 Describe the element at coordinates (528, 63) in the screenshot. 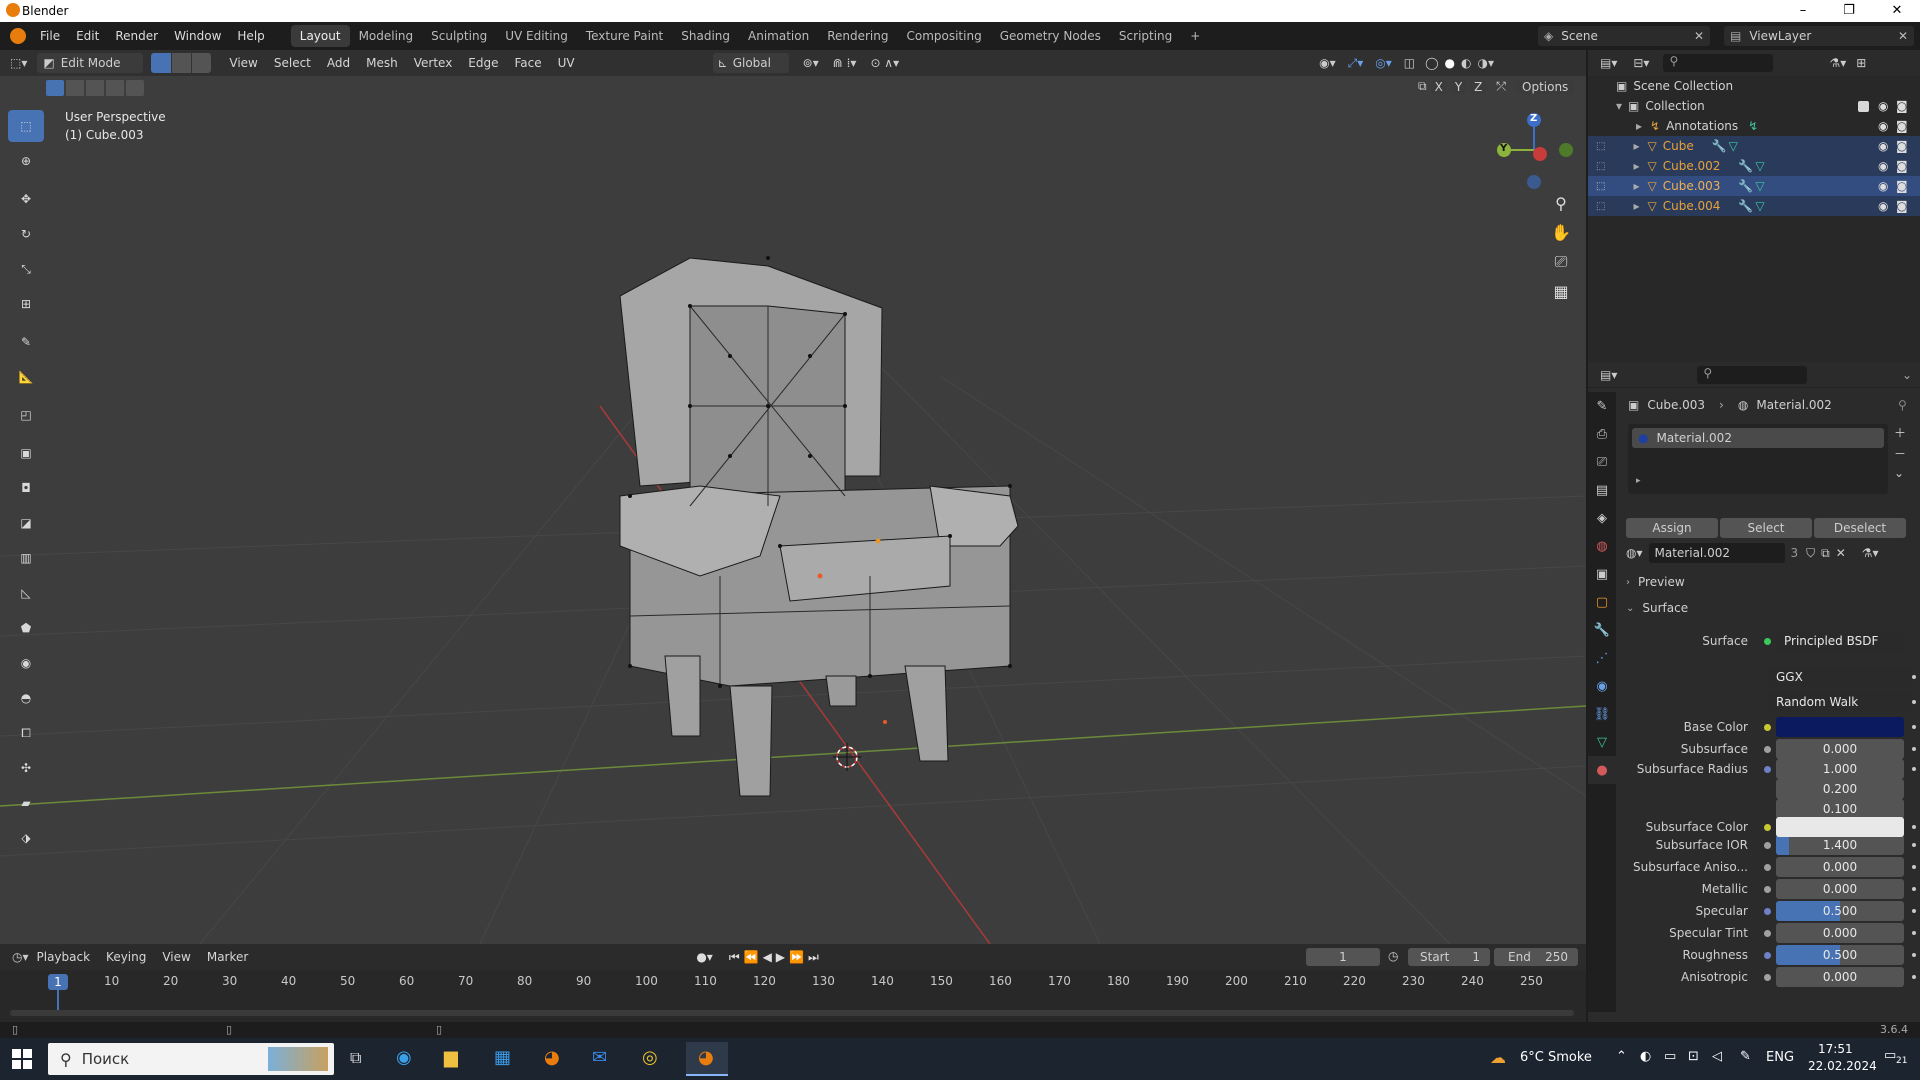

I see `menu-face: Face` at that location.